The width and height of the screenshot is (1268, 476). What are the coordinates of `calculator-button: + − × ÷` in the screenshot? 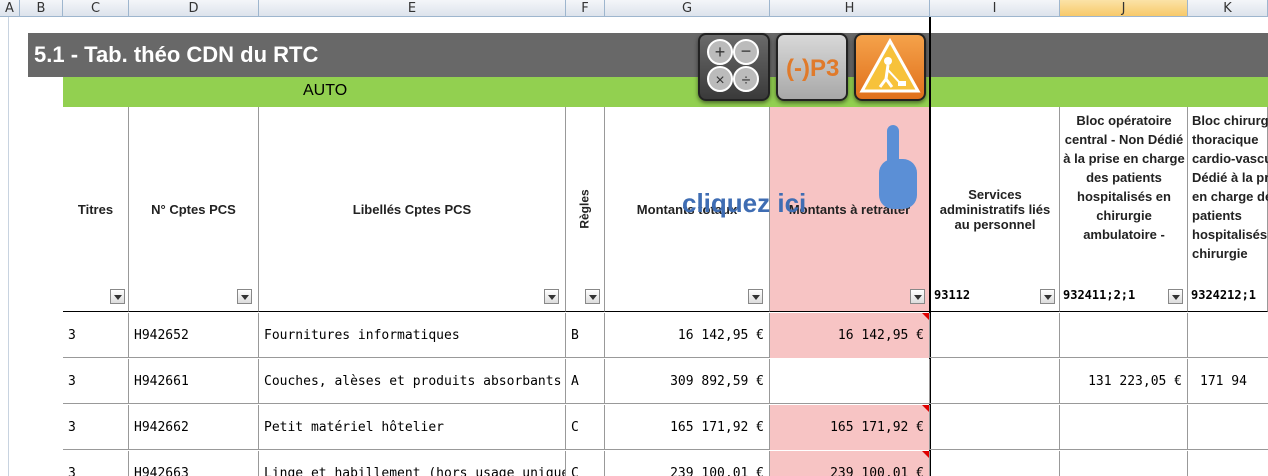 It's located at (734, 67).